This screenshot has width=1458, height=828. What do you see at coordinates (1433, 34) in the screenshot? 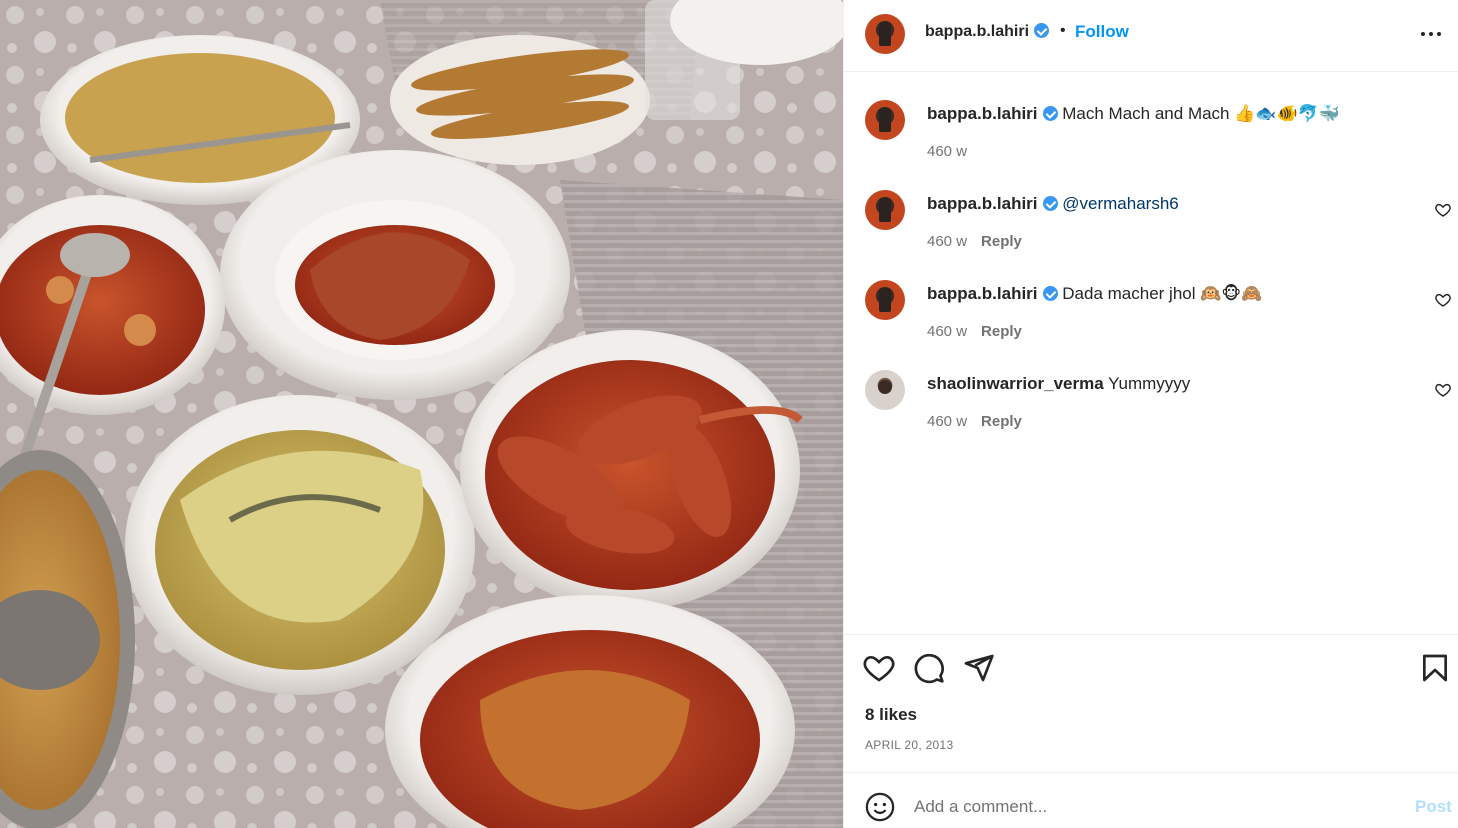
I see `more-options-icon` at bounding box center [1433, 34].